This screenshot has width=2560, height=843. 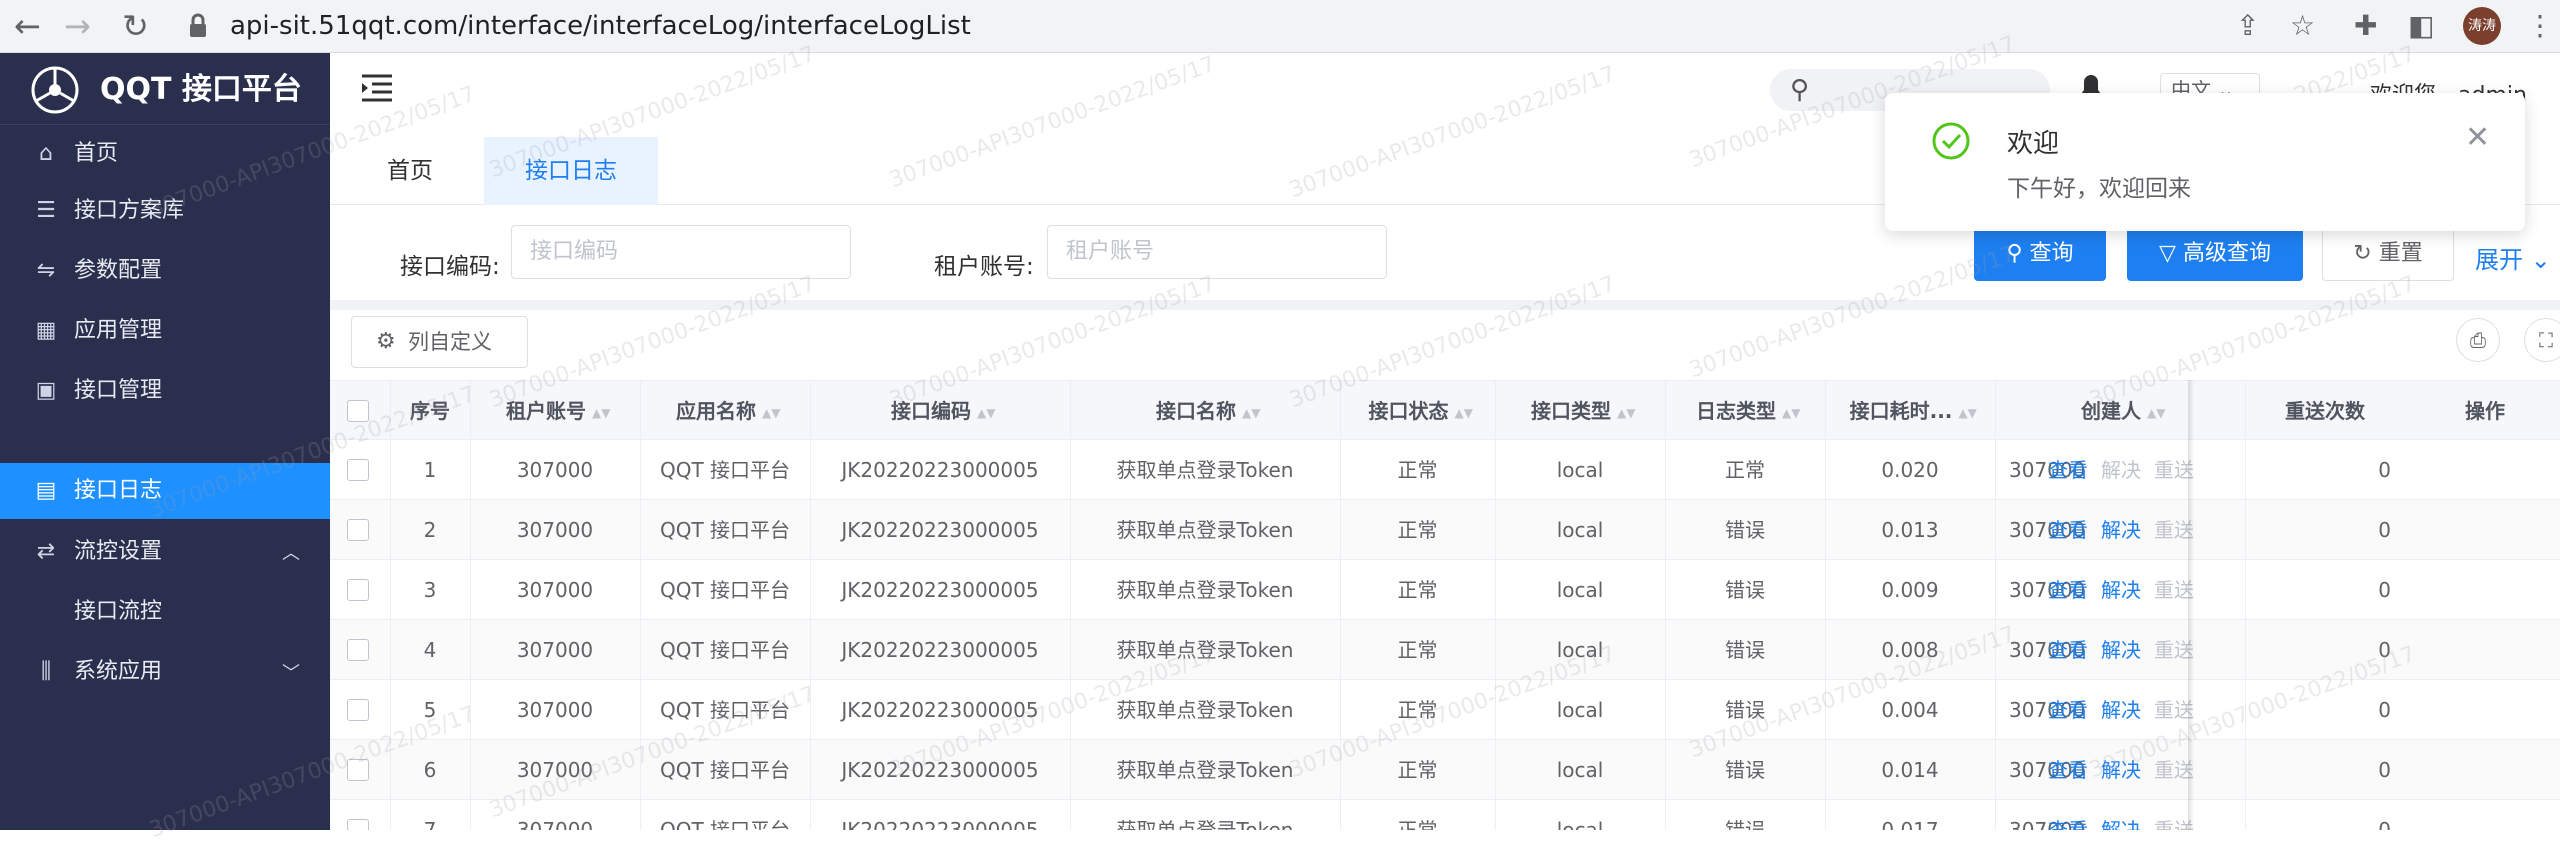 I want to click on lock-icon, so click(x=198, y=26).